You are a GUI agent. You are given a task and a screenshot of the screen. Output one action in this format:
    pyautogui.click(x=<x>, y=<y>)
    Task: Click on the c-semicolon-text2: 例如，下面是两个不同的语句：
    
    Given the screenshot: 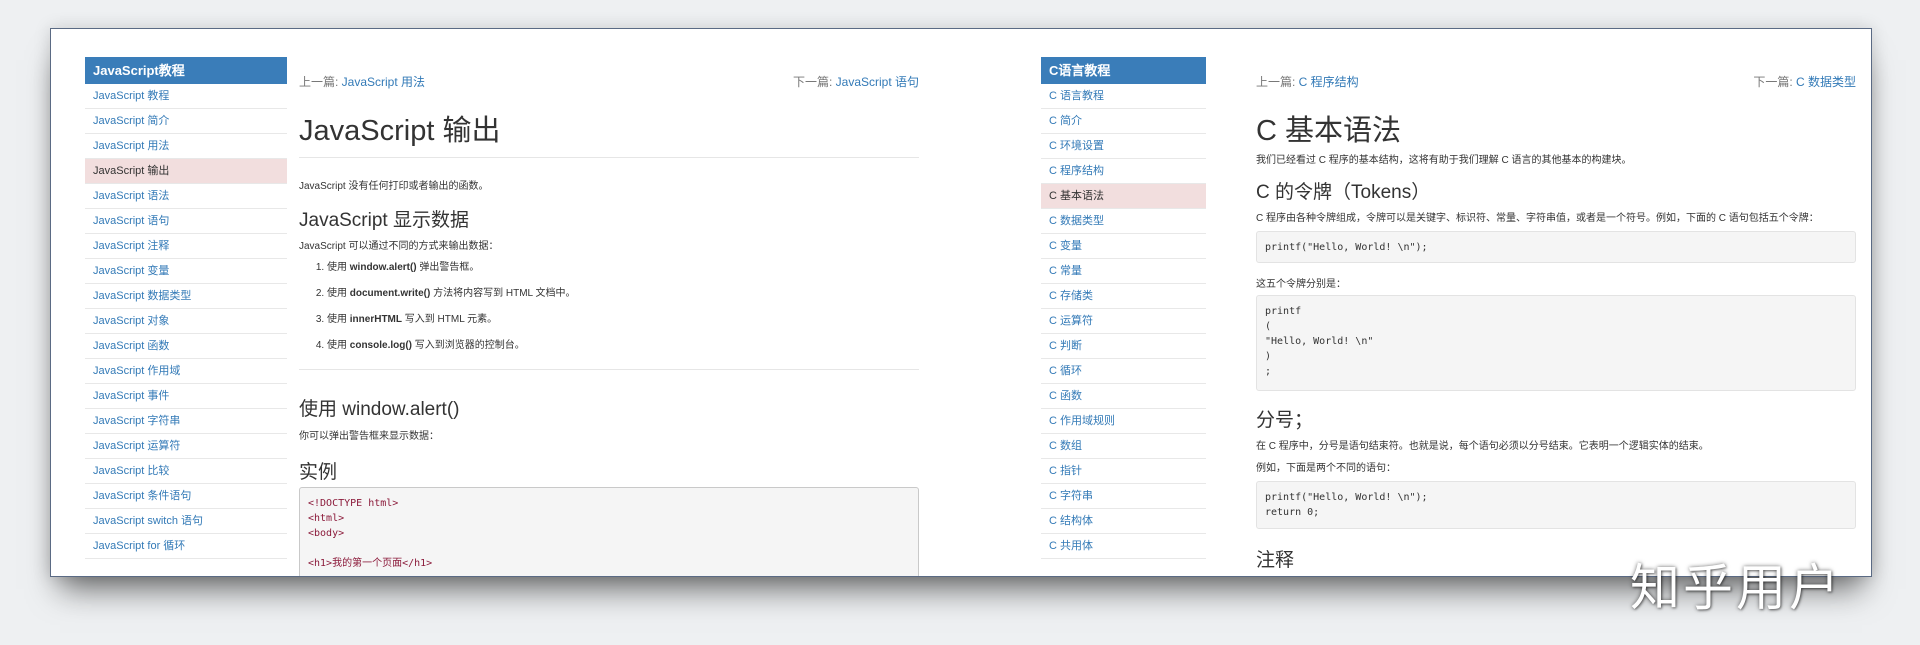 What is the action you would take?
    pyautogui.click(x=1326, y=468)
    